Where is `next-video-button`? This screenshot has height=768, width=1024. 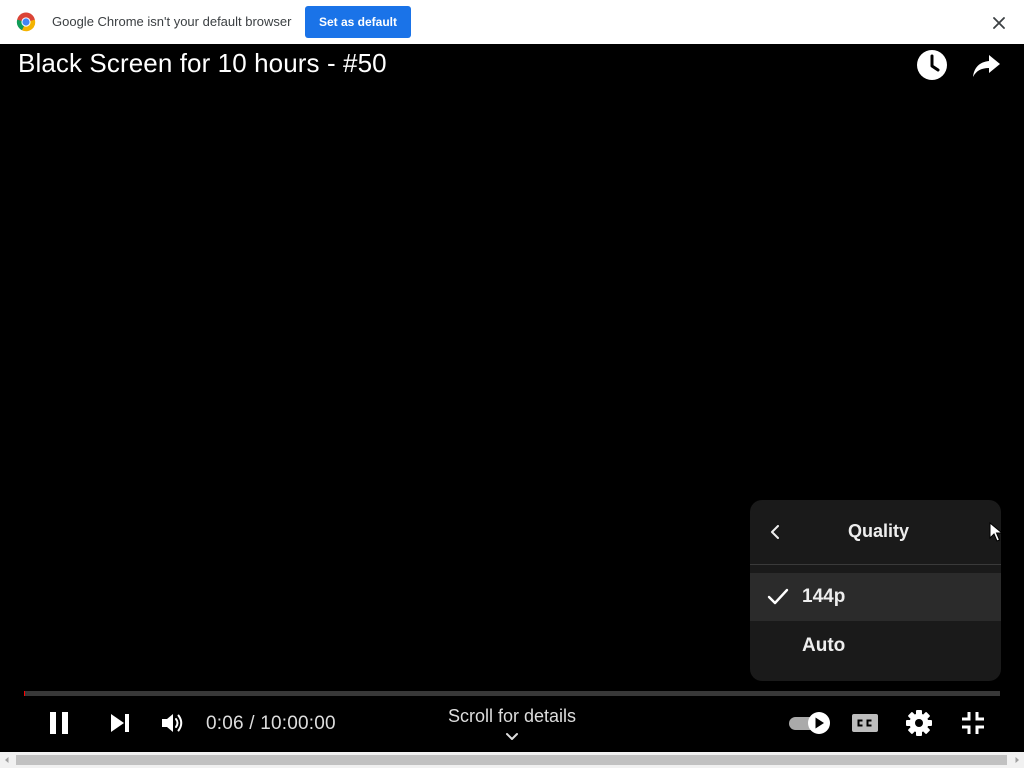 next-video-button is located at coordinates (120, 723).